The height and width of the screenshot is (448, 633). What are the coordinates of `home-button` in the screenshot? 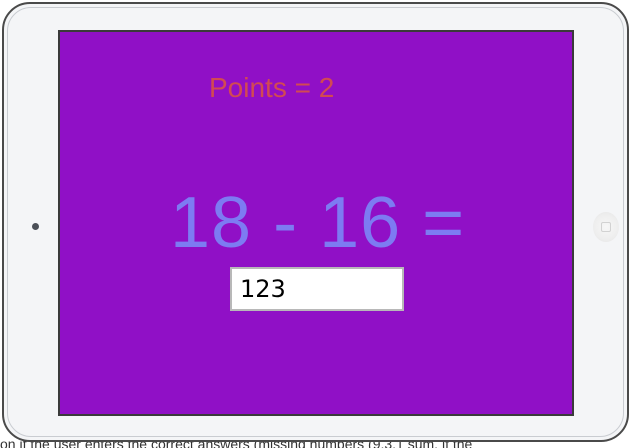 It's located at (606, 227).